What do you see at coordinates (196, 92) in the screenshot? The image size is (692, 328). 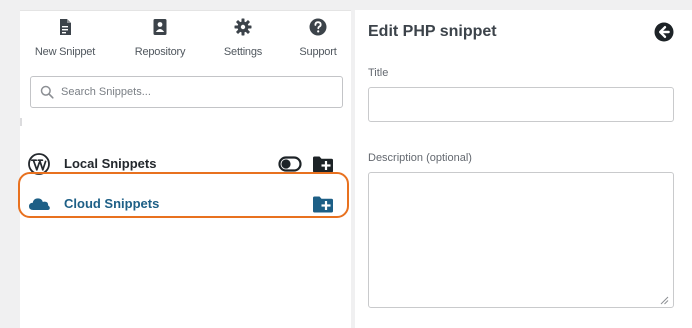 I see `search-input` at bounding box center [196, 92].